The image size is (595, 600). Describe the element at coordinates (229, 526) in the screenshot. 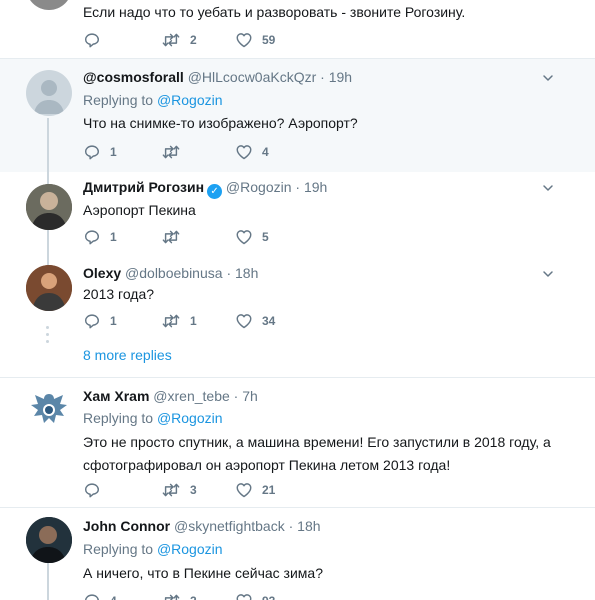

I see `username: @skynetfightback` at that location.